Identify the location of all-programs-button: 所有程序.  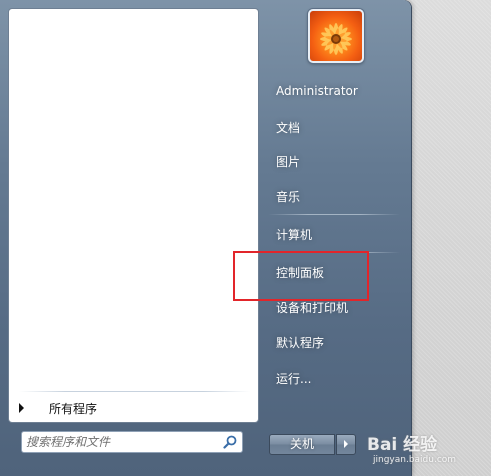
(133, 408).